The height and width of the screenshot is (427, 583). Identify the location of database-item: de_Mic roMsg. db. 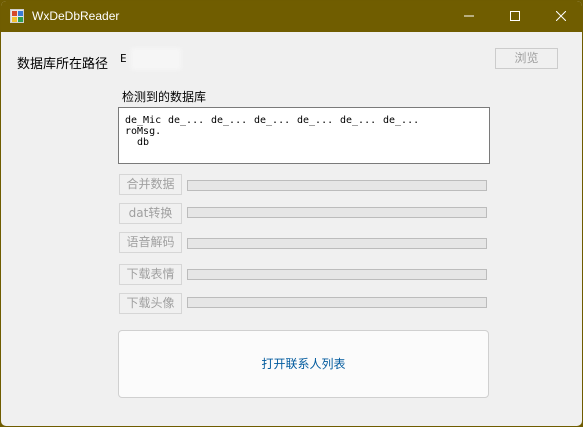
(143, 131).